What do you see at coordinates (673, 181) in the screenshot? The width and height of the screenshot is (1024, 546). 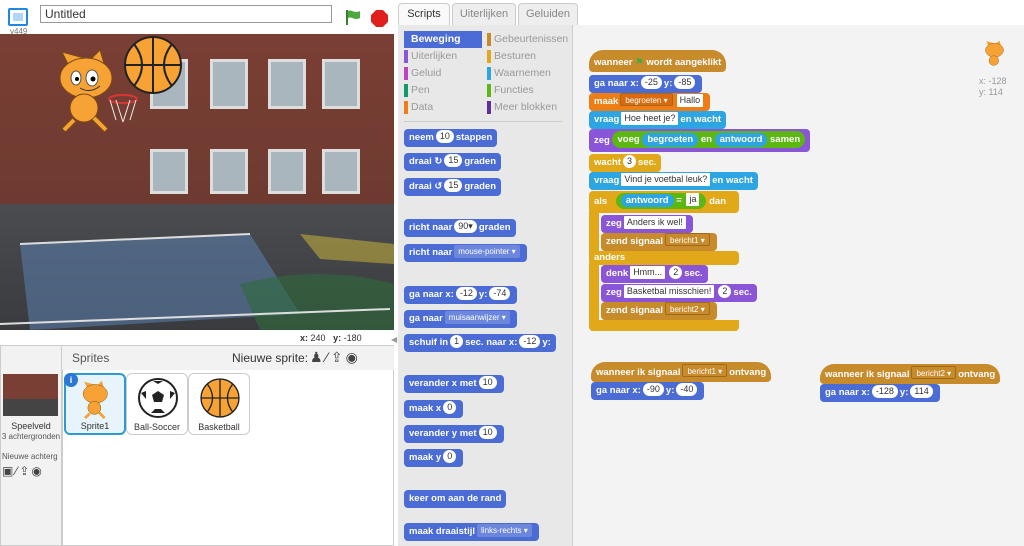 I see `block-ask-and-wait: vraag Vind je voetbal leuk? en wacht` at bounding box center [673, 181].